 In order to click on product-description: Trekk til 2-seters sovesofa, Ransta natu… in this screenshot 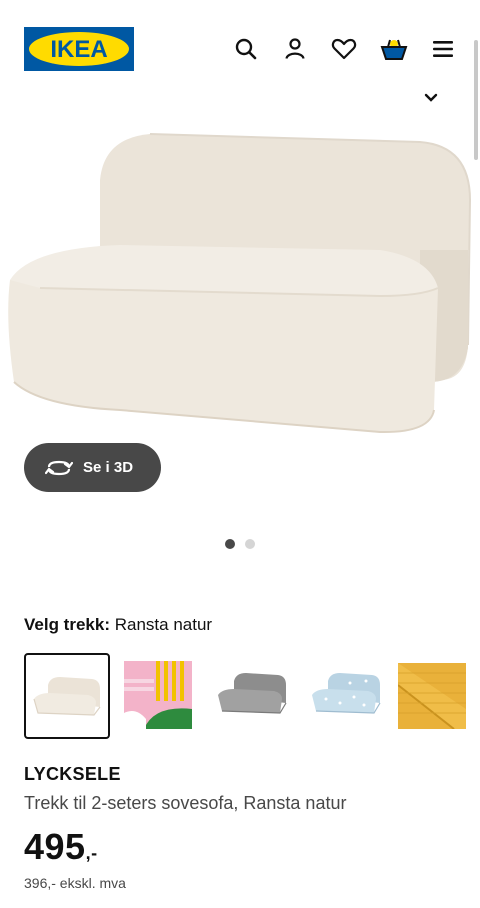, I will do `click(185, 803)`.